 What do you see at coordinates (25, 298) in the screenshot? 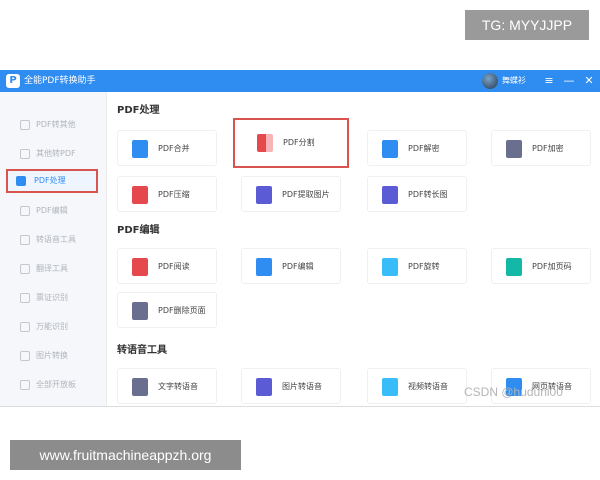
I see `ticket-icon` at bounding box center [25, 298].